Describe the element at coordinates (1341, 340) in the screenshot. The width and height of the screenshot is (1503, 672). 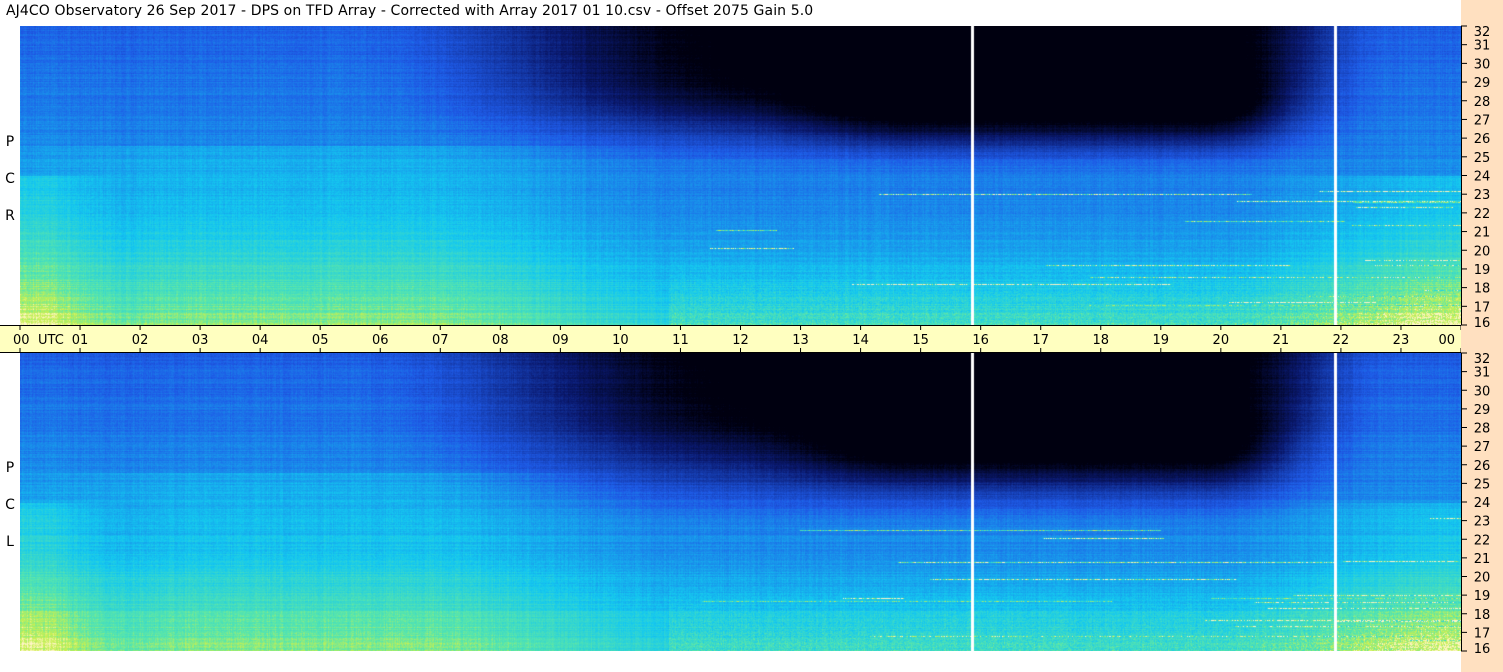
I see `time-tick-label: 22` at that location.